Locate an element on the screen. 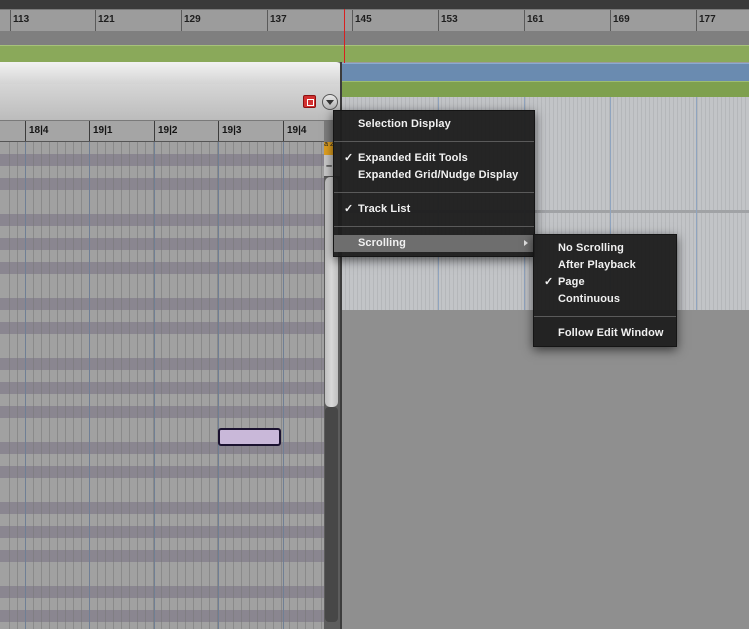 Image resolution: width=749 pixels, height=629 pixels. menu-item-label: Continuous is located at coordinates (589, 299).